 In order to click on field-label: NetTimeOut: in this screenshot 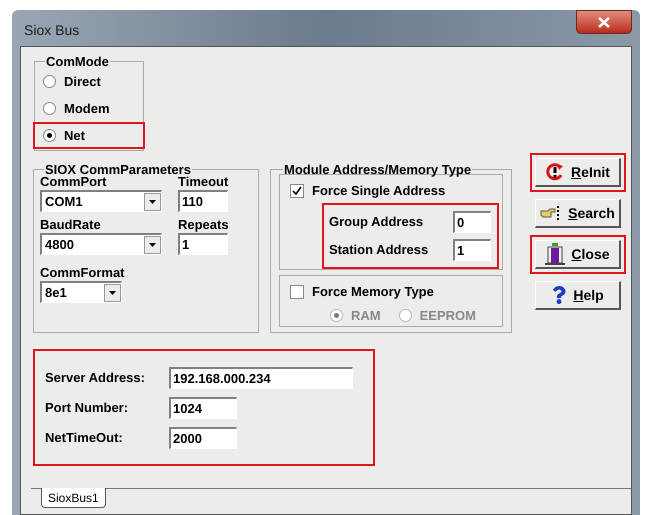, I will do `click(84, 437)`.